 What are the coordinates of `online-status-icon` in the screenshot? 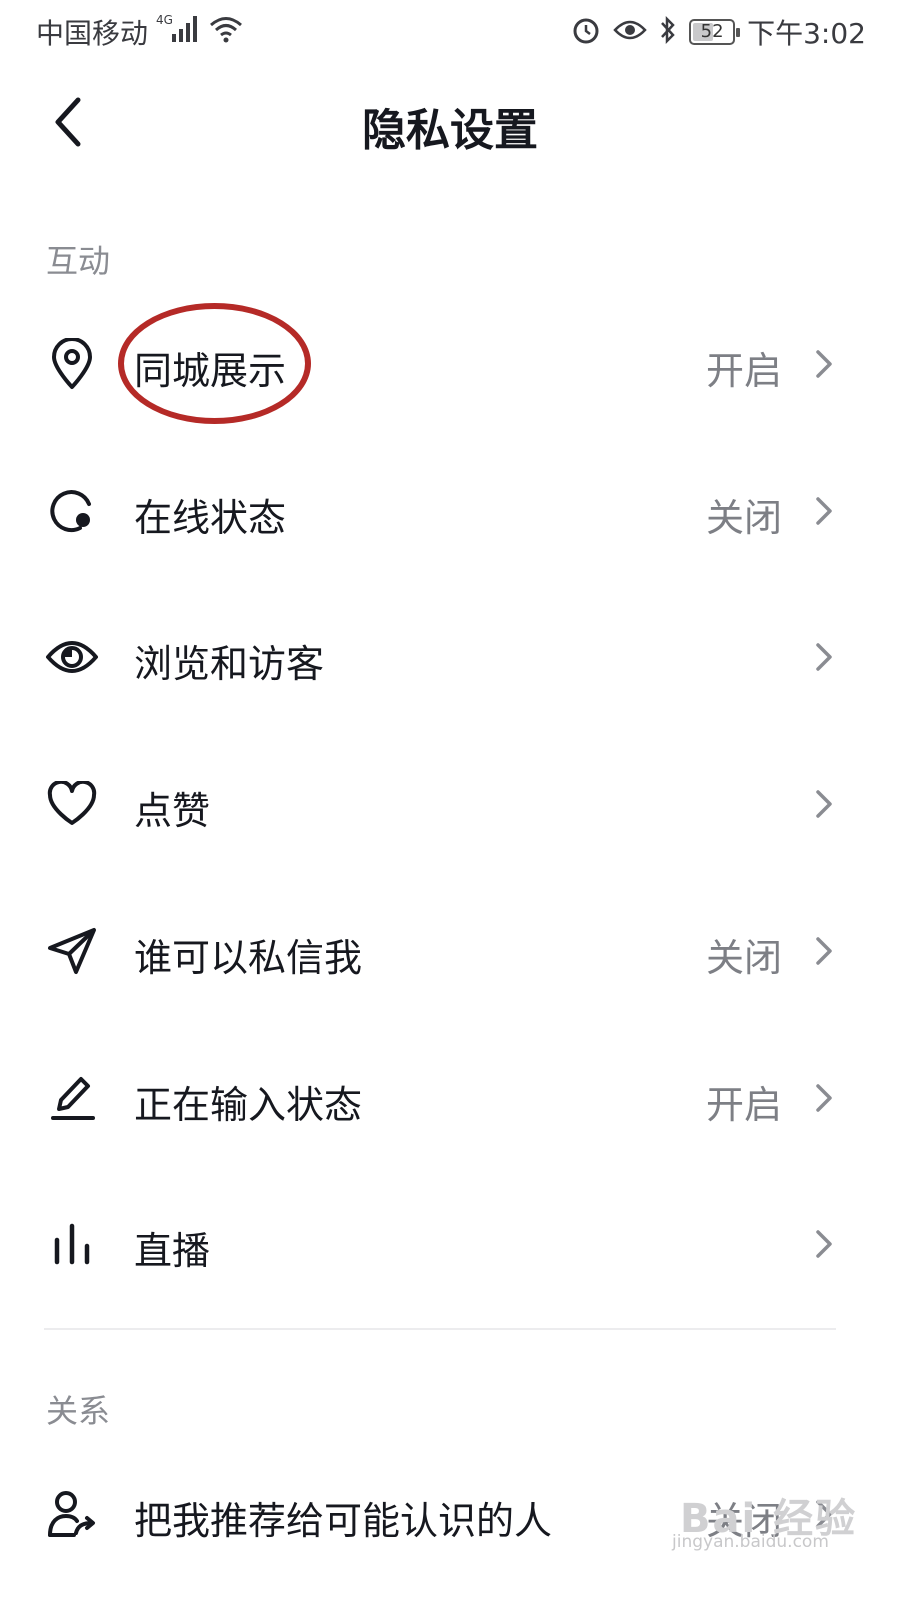 It's located at (72, 511).